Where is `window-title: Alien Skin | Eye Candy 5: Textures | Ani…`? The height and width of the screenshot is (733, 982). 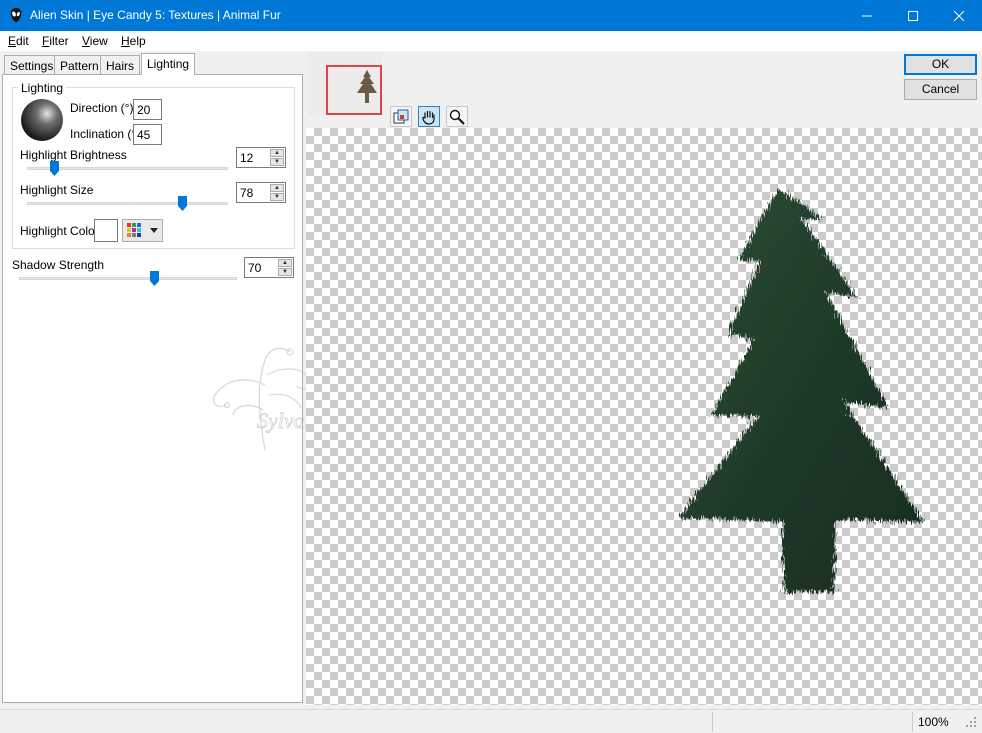 window-title: Alien Skin | Eye Candy 5: Textures | Ani… is located at coordinates (155, 15).